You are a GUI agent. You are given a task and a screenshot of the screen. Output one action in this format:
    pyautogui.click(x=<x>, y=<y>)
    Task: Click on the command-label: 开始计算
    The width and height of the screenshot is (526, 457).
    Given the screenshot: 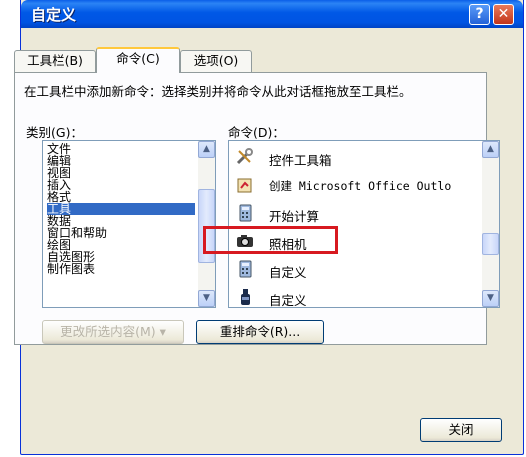 What is the action you would take?
    pyautogui.click(x=294, y=216)
    